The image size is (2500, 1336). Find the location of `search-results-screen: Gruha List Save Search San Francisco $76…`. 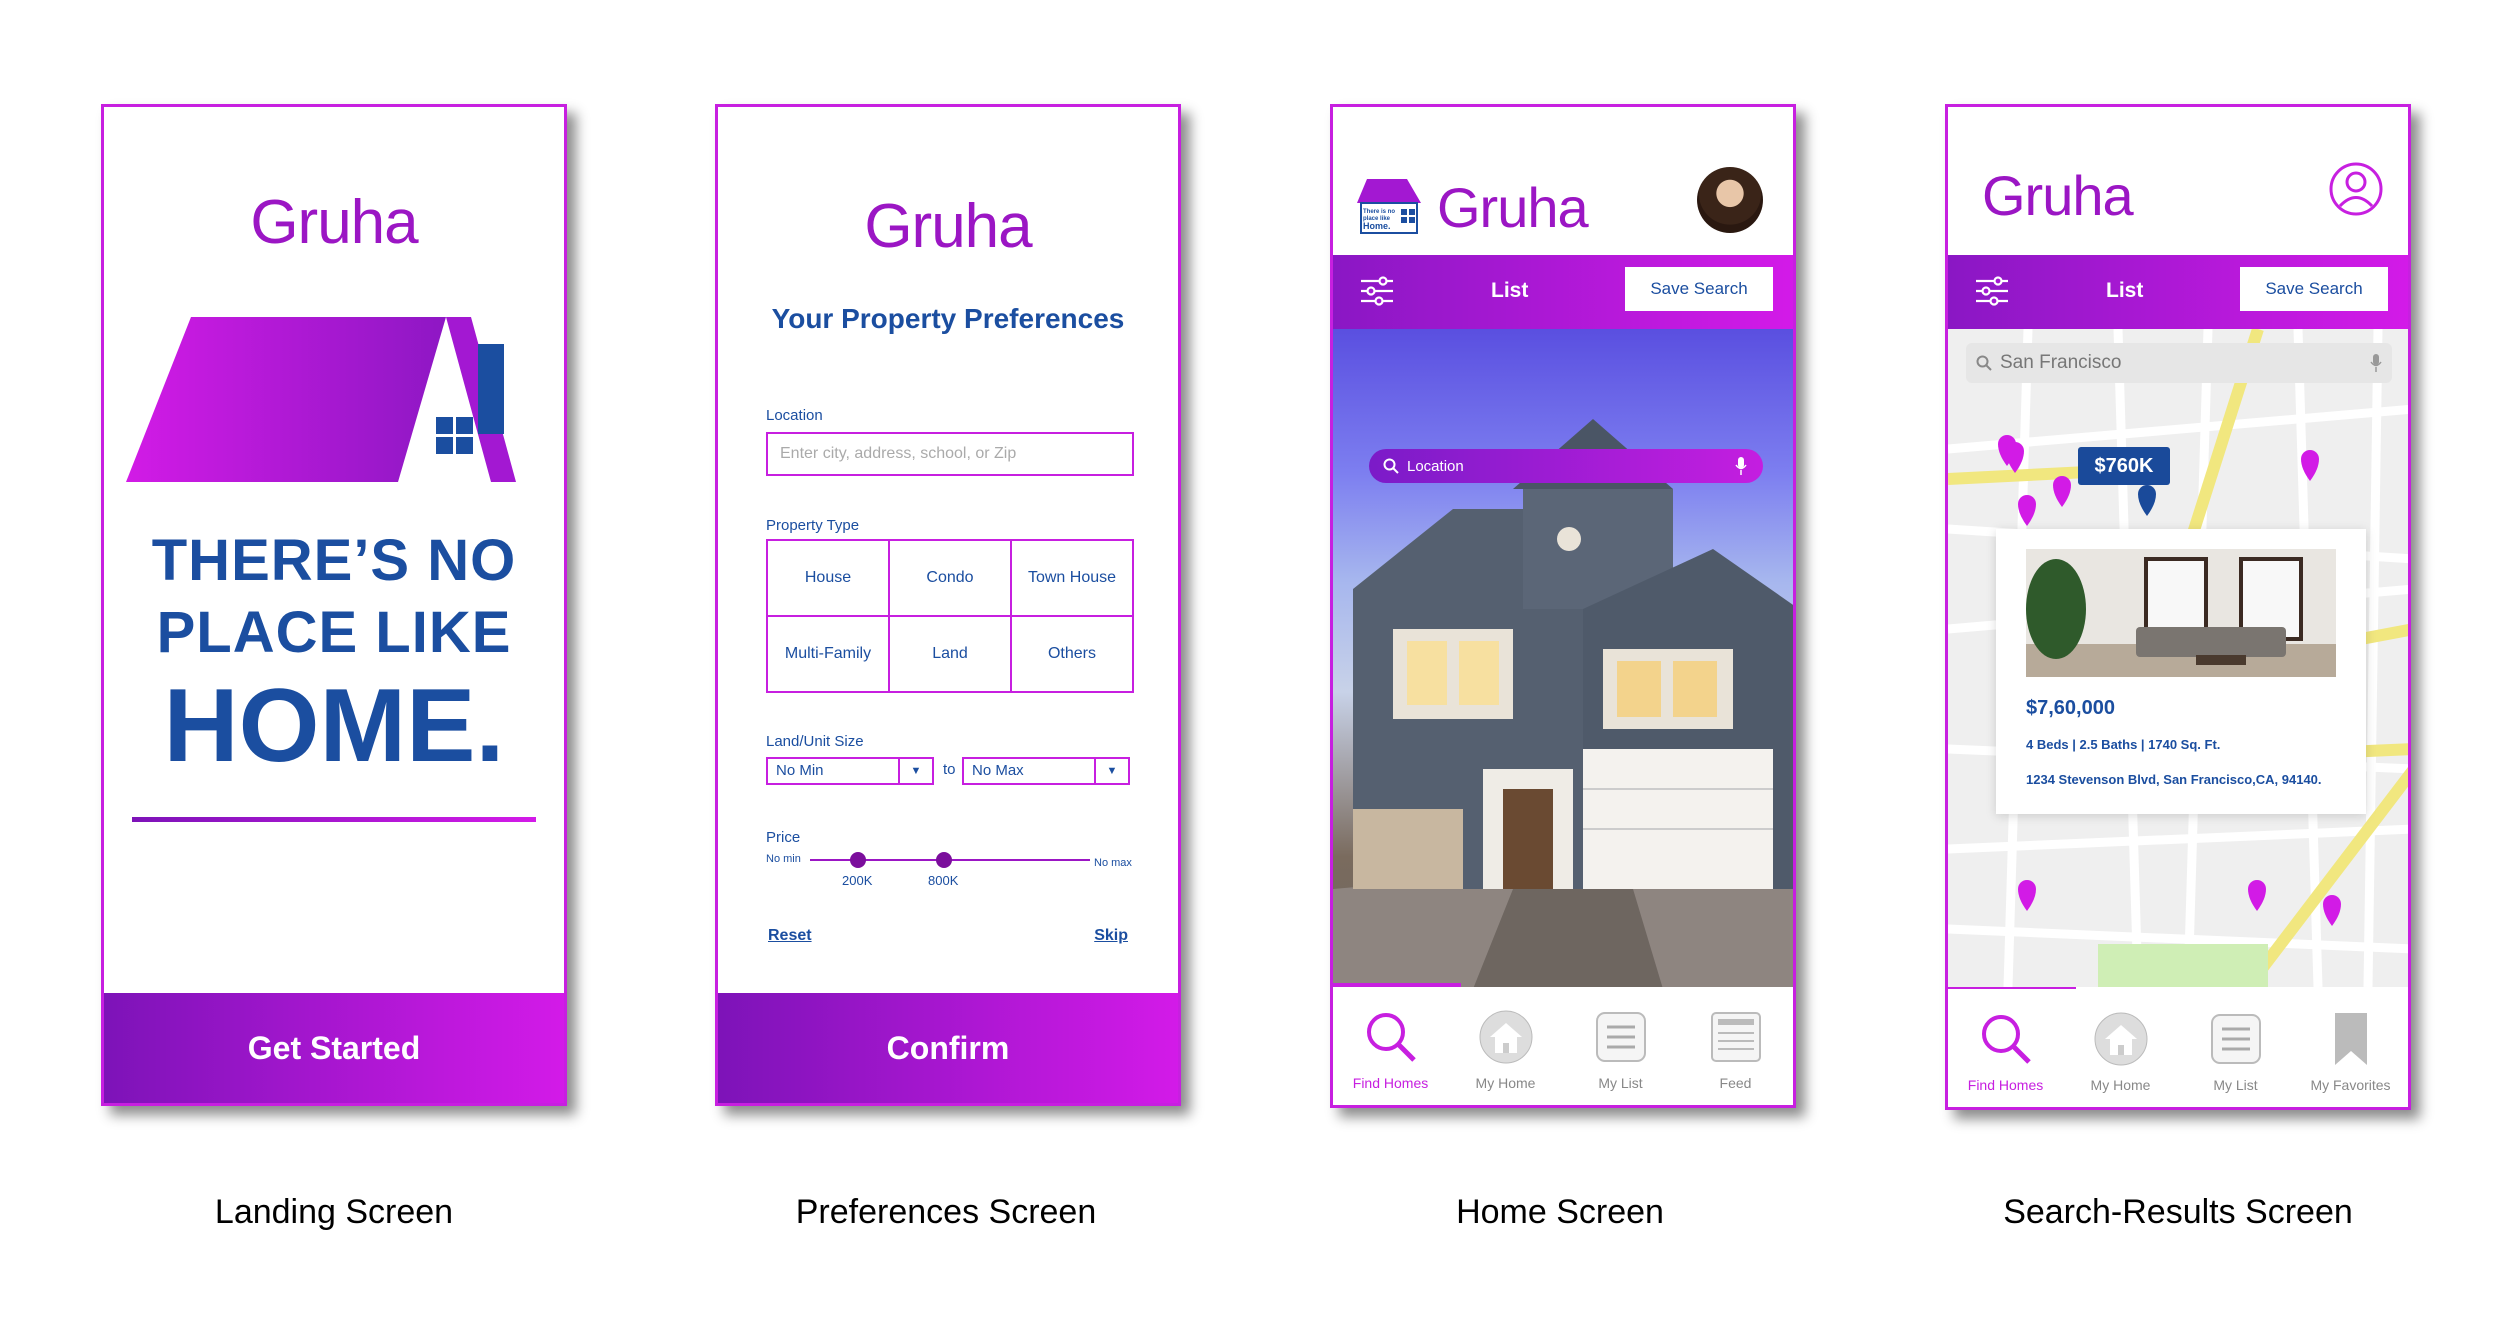

search-results-screen: Gruha List Save Search San Francisco $76… is located at coordinates (2178, 607).